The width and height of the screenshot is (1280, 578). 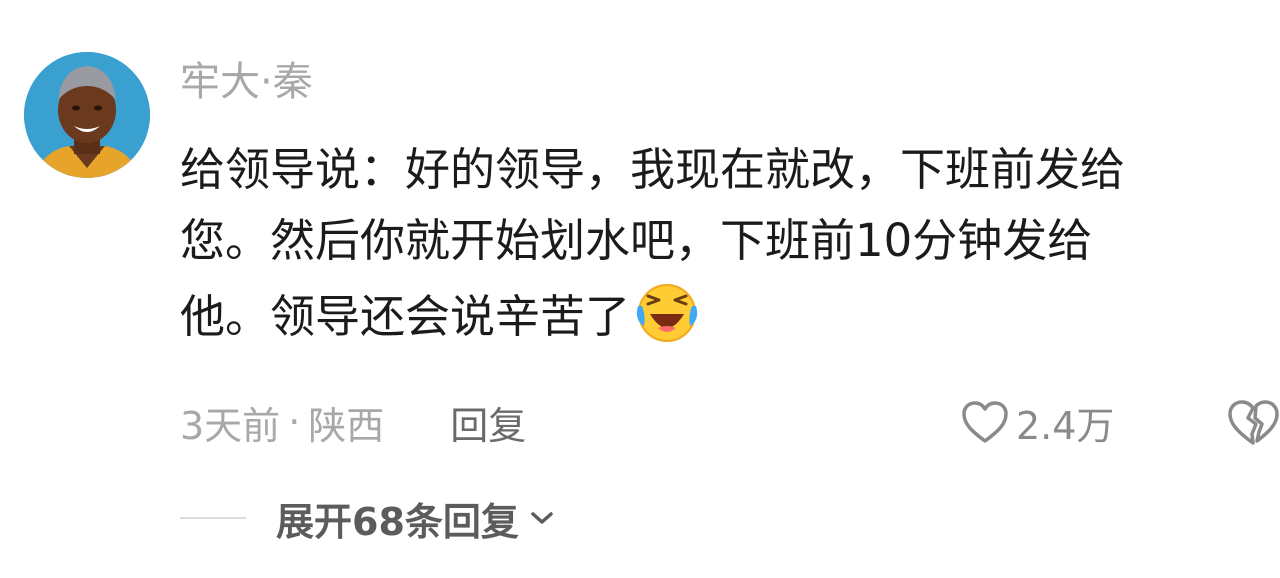 What do you see at coordinates (213, 518) in the screenshot?
I see `divider-line` at bounding box center [213, 518].